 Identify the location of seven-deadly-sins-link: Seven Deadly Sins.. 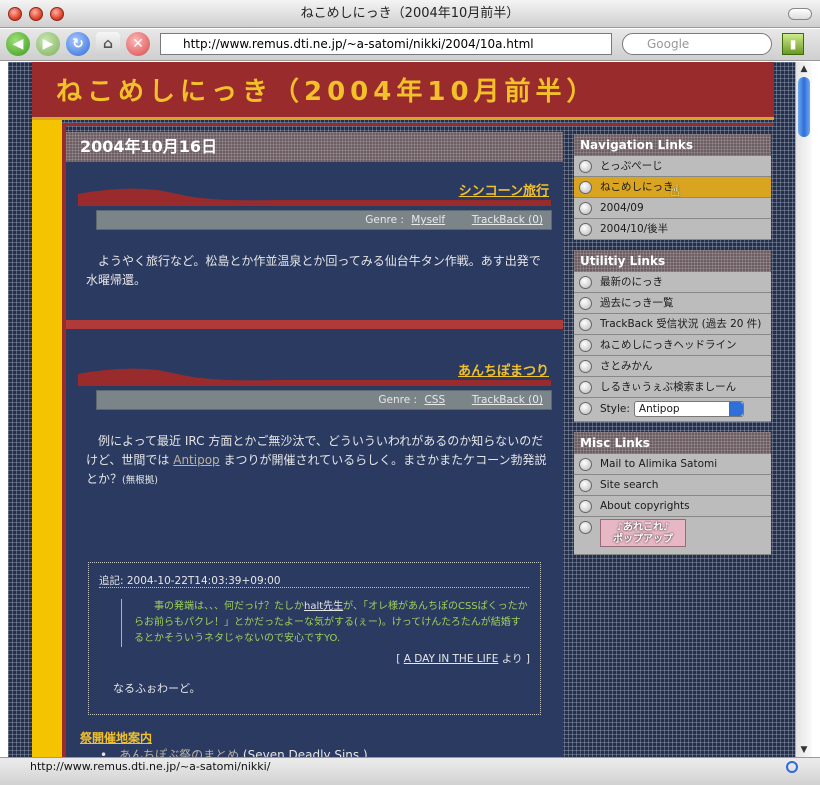
(305, 752).